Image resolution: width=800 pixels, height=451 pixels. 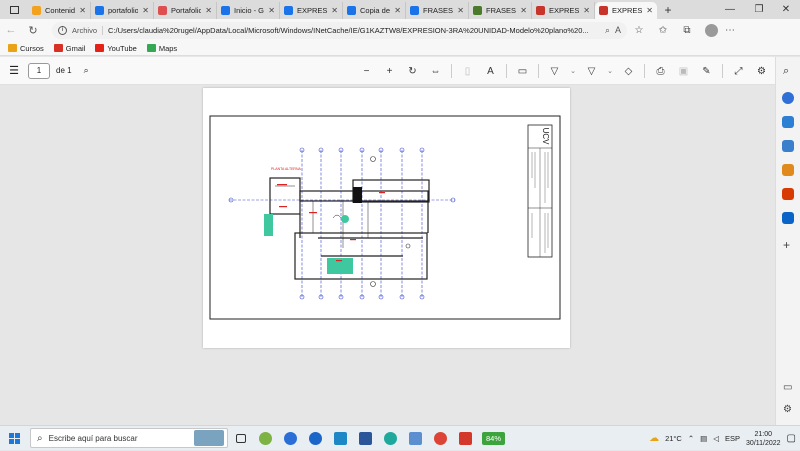 I want to click on bookmark-youtube: YouTube, so click(x=116, y=48).